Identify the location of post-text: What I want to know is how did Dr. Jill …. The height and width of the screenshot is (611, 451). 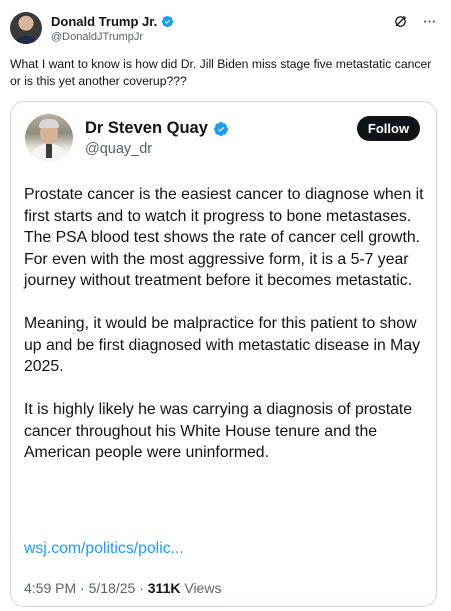
(221, 72).